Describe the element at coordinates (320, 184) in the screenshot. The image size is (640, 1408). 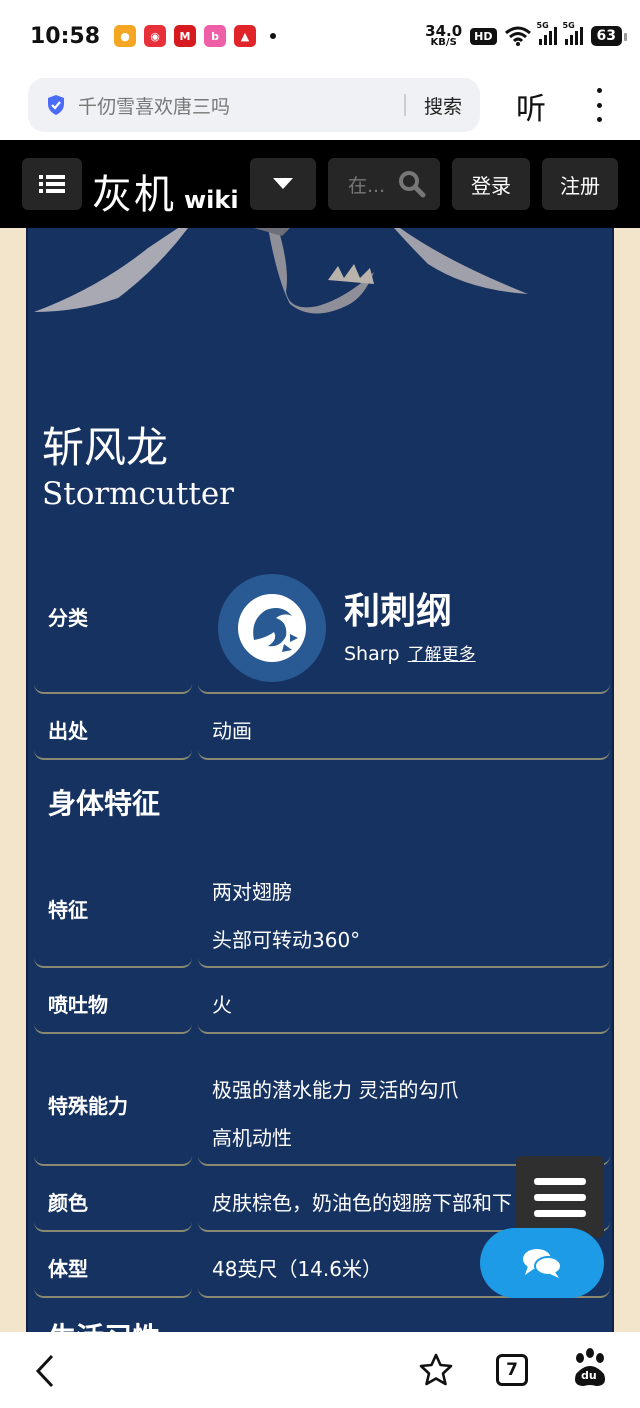
I see `wiki-navbar: 灰机 wiki 在... 登录 注册` at that location.